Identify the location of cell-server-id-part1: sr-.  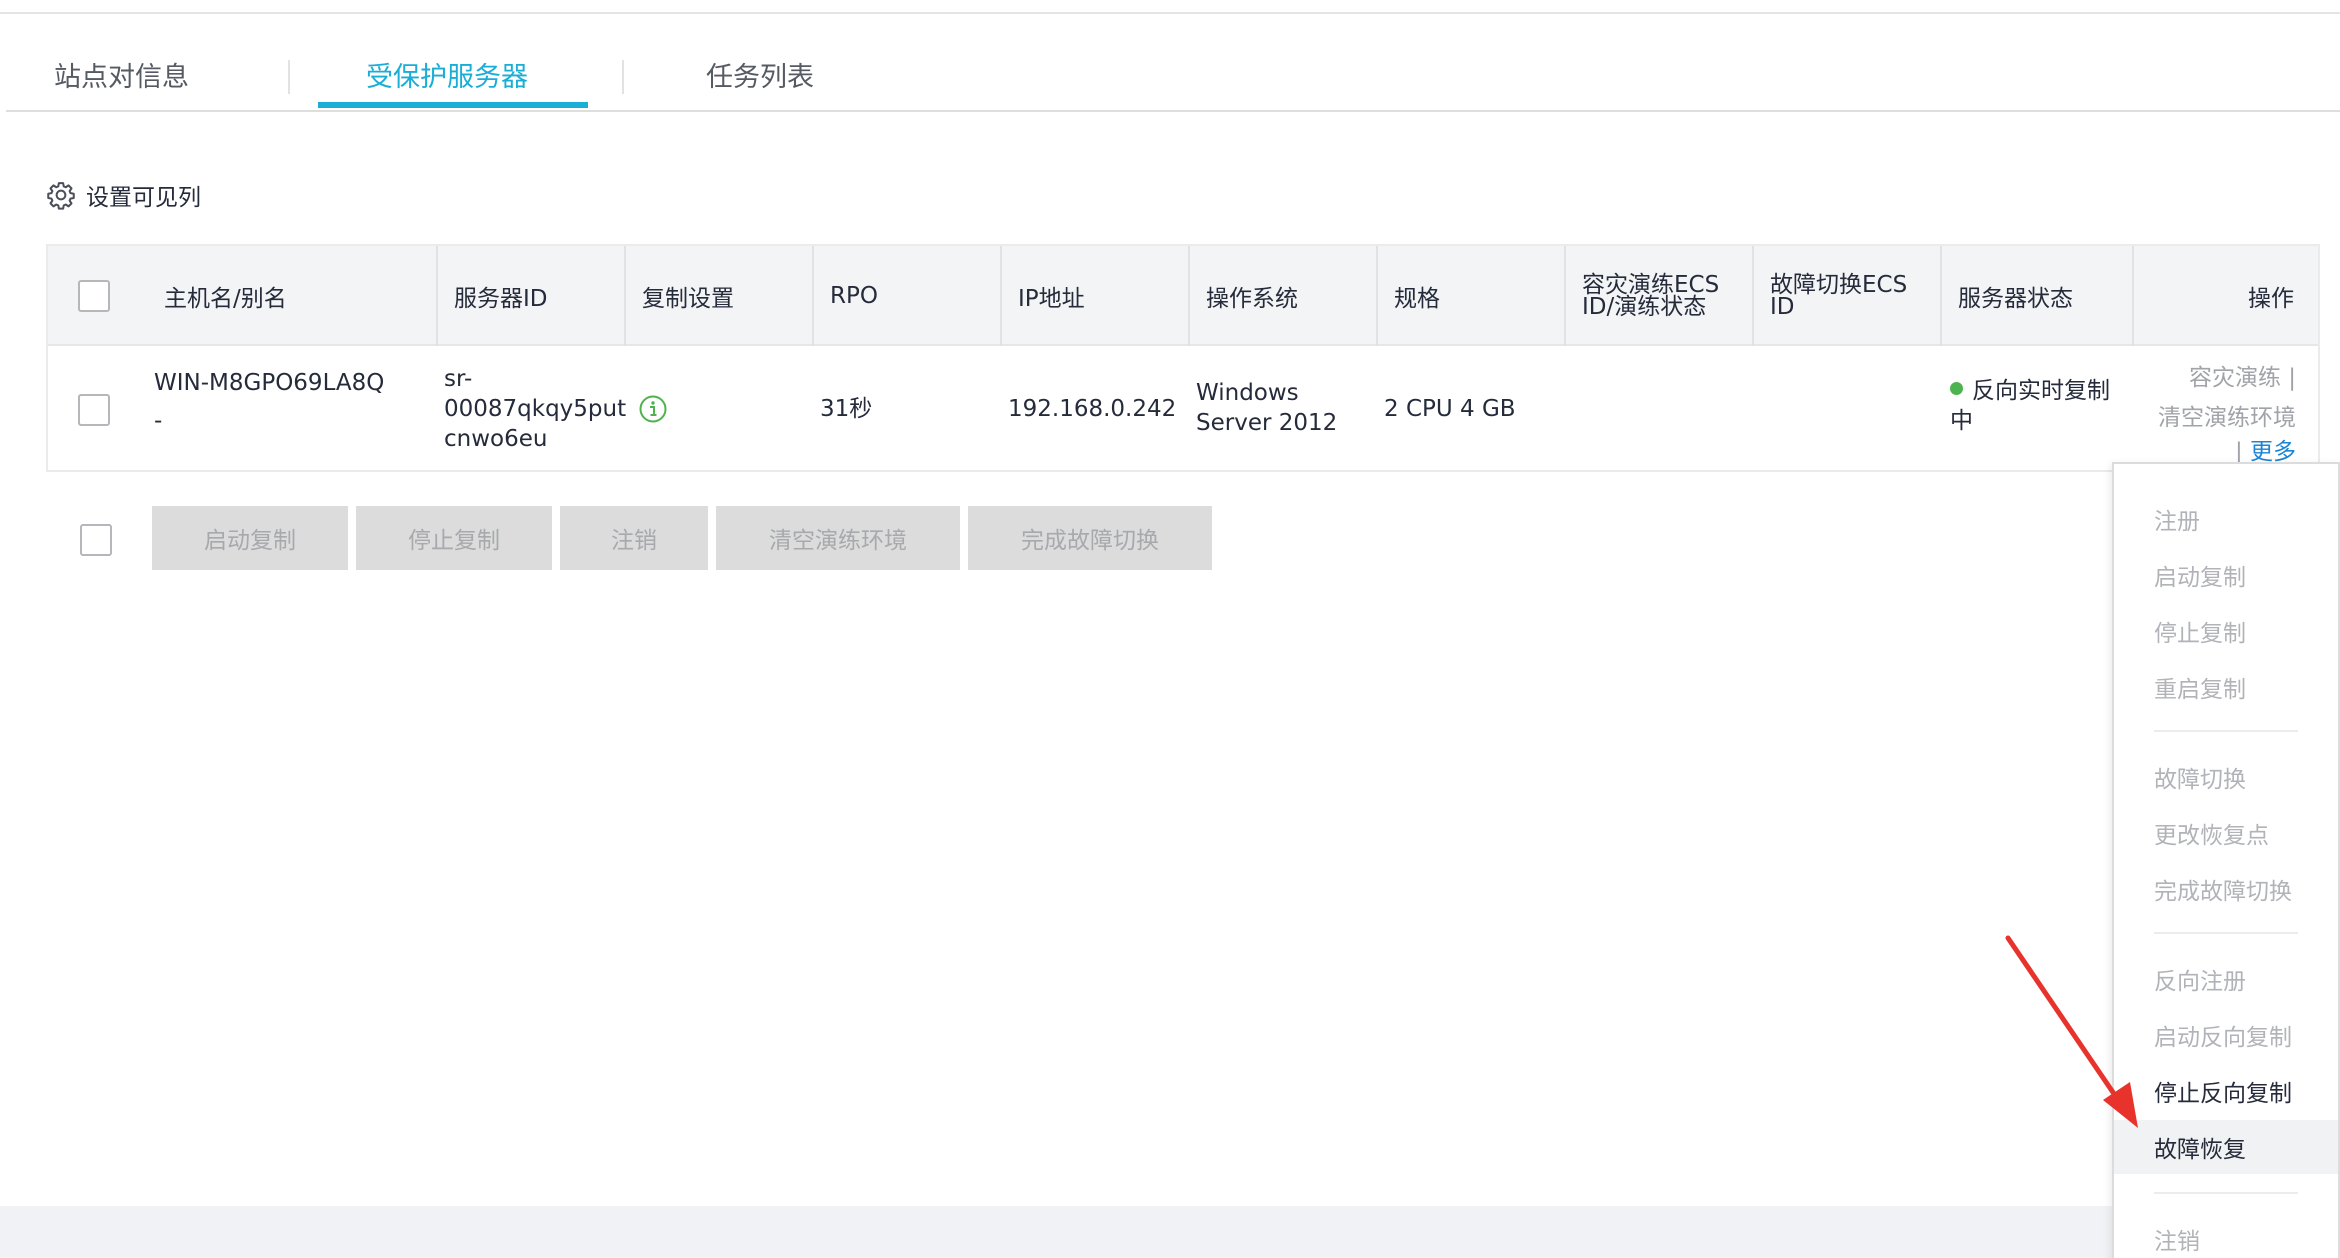
(458, 379).